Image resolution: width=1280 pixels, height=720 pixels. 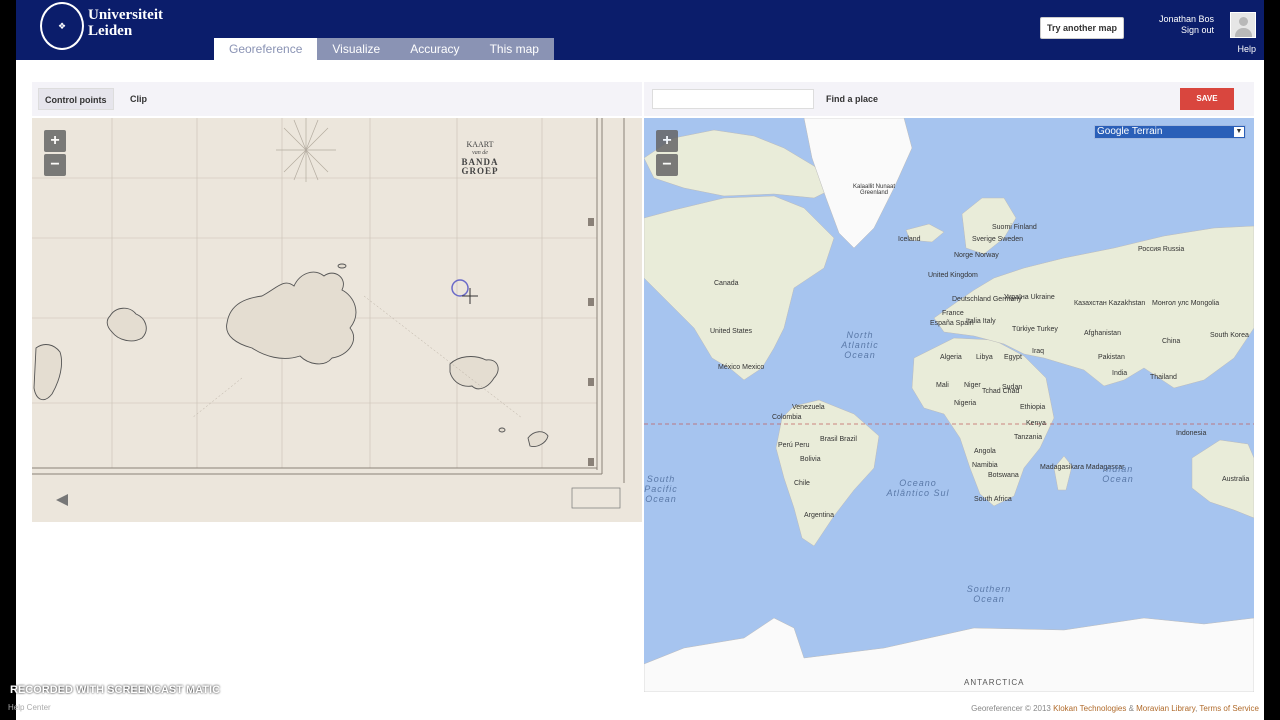 I want to click on right-toolbar: Find a place SAVE, so click(x=949, y=99).